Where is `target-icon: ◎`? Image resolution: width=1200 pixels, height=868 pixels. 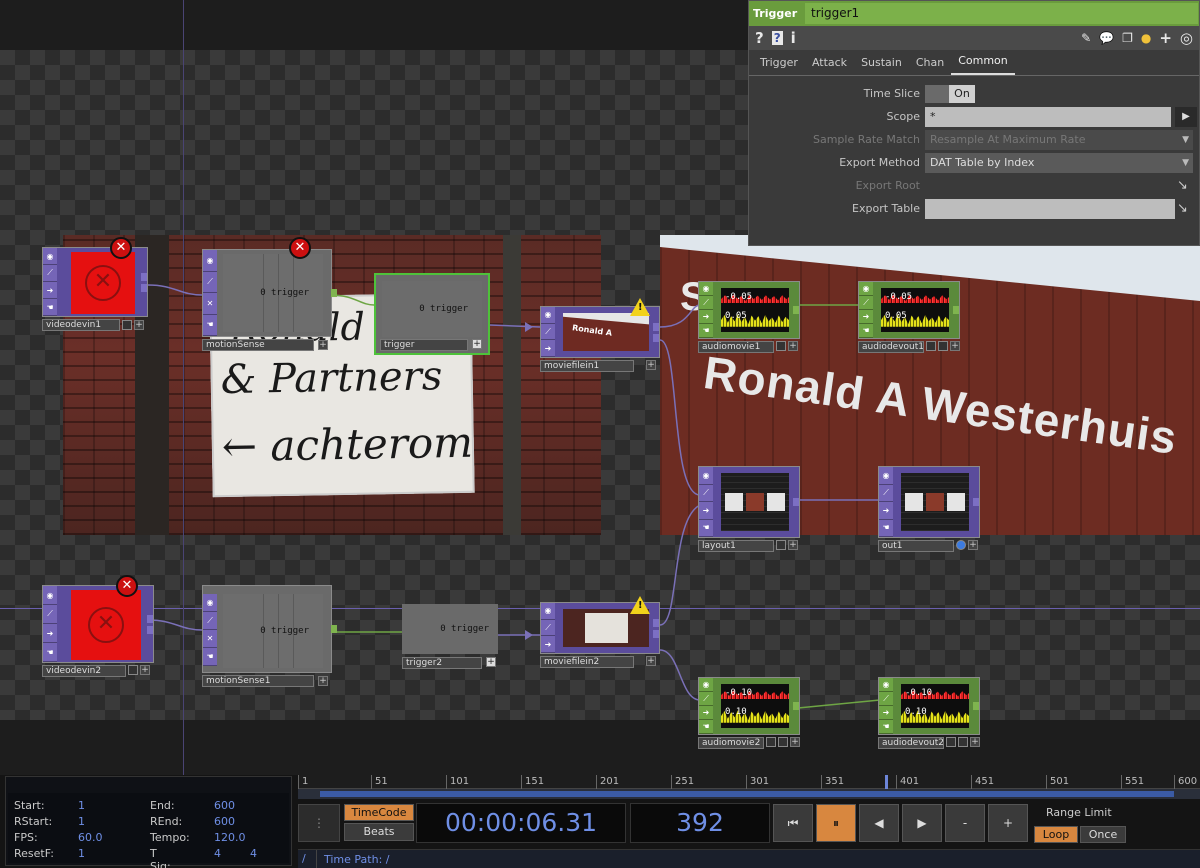
target-icon: ◎ is located at coordinates (1186, 38).